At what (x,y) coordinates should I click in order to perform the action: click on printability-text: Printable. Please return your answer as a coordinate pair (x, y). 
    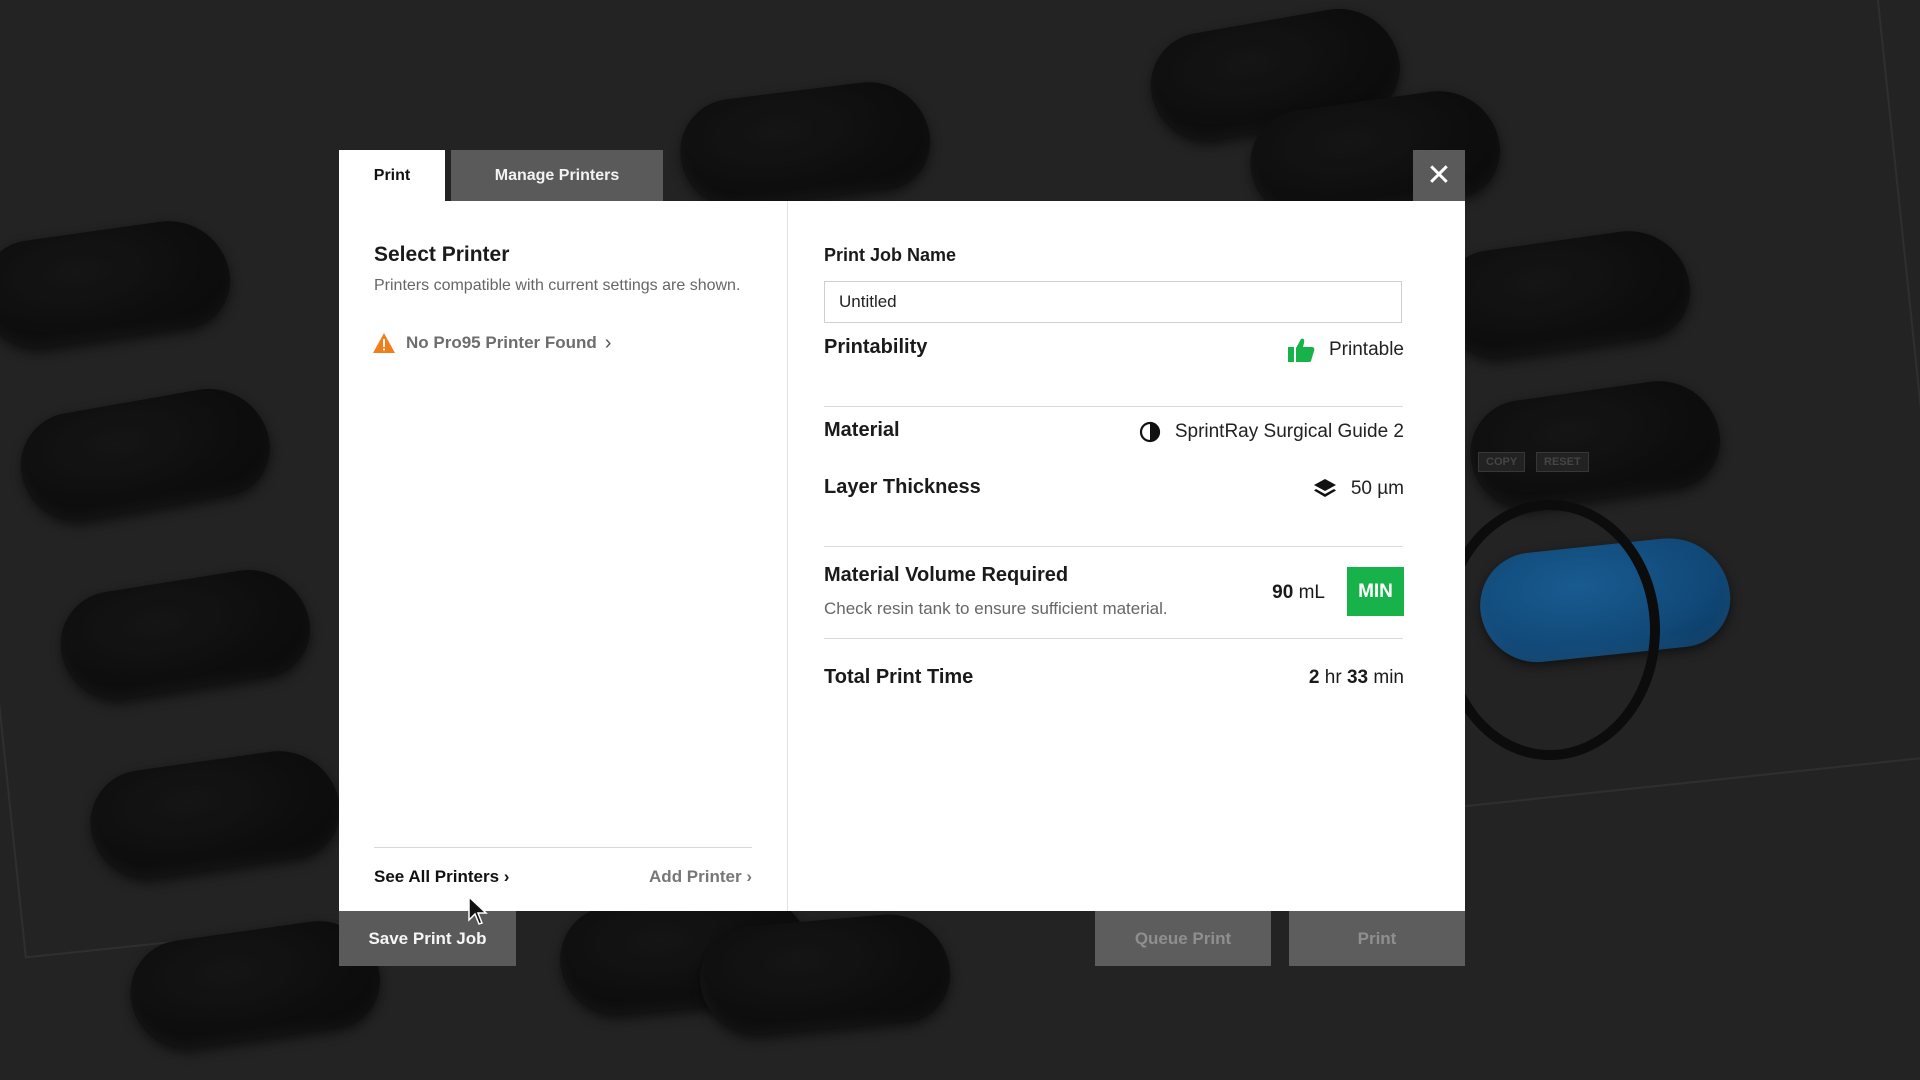
    Looking at the image, I should click on (1366, 349).